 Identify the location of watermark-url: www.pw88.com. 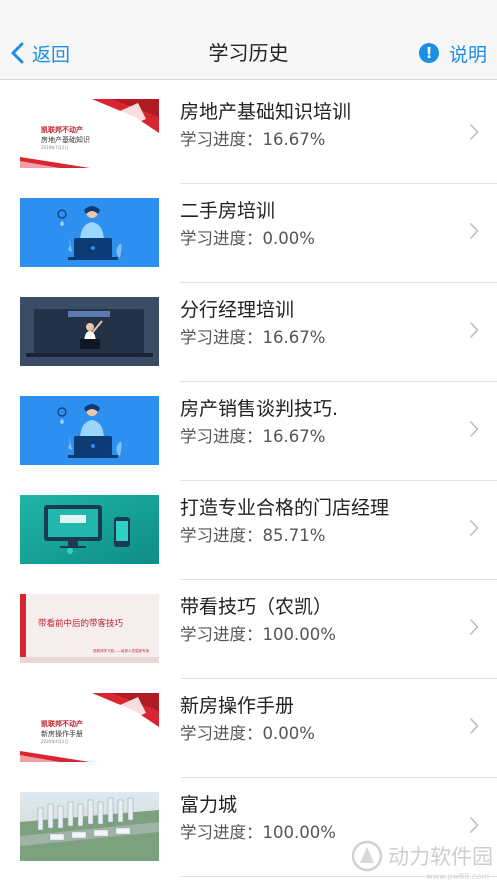
(457, 876).